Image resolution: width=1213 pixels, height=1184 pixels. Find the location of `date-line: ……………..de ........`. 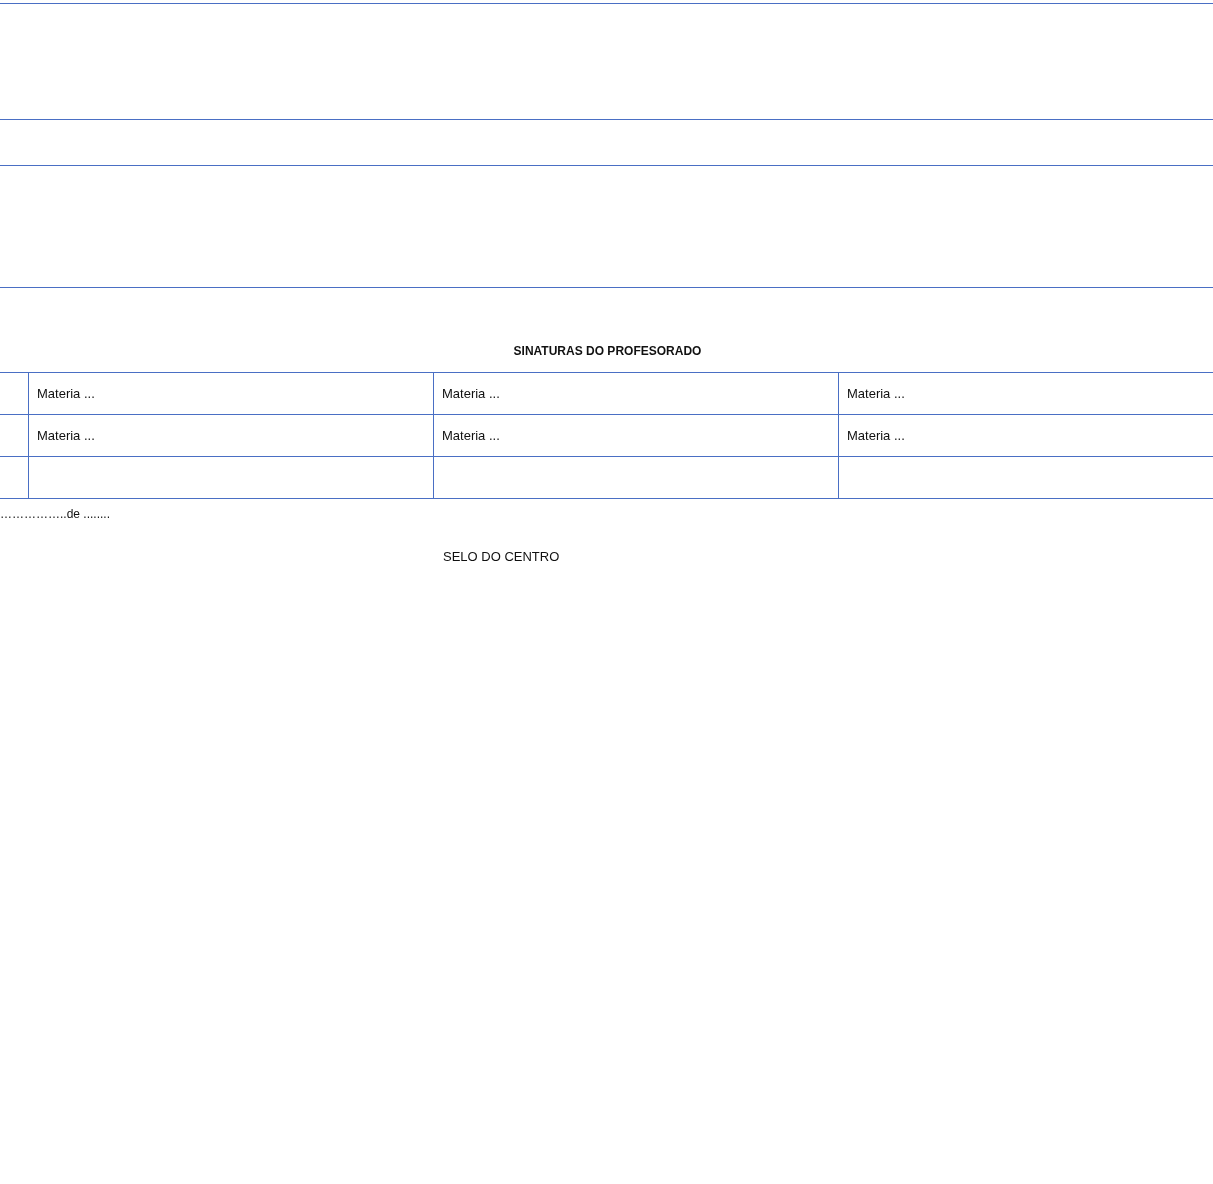

date-line: ……………..de ........ is located at coordinates (55, 514).